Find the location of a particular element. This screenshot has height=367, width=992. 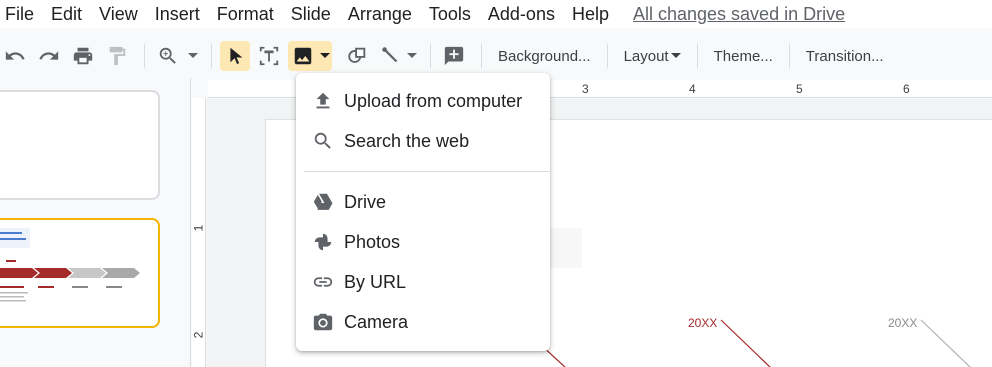

textbox-button is located at coordinates (269, 56).